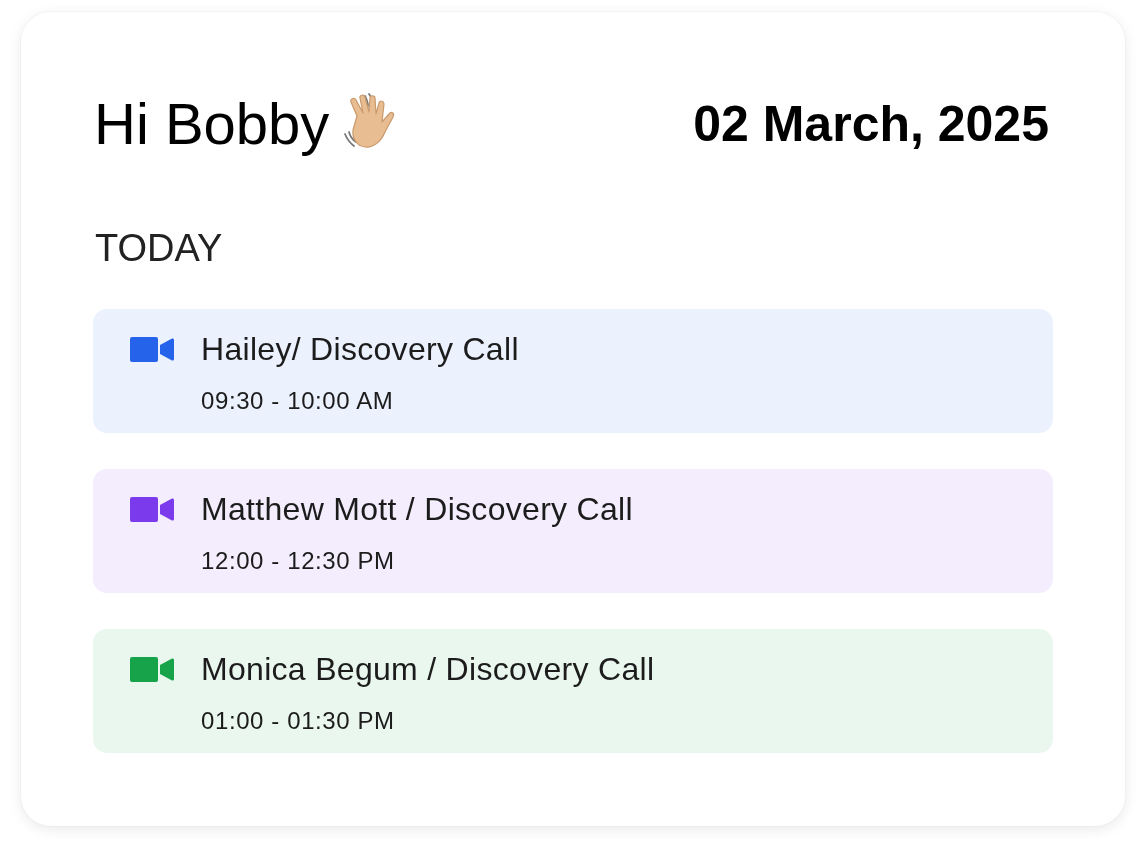  I want to click on event-card: Matthew Mott / Discovery Call 12:00 - 12:30 PM, so click(573, 531).